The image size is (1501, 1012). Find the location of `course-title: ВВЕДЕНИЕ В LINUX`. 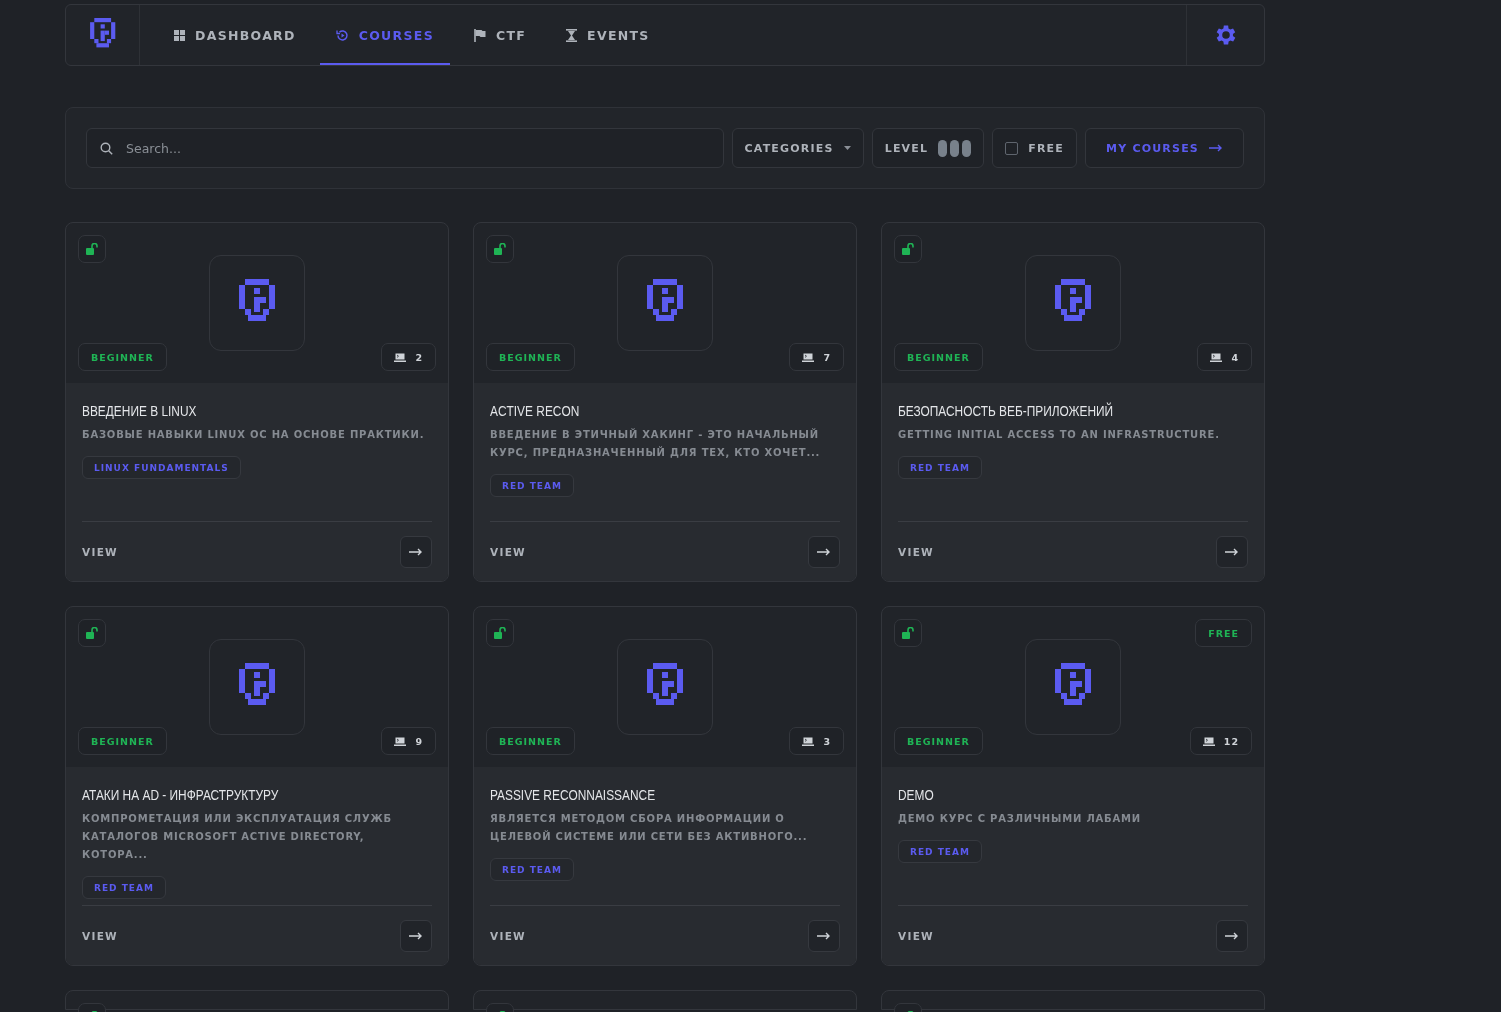

course-title: ВВЕДЕНИЕ В LINUX is located at coordinates (140, 411).